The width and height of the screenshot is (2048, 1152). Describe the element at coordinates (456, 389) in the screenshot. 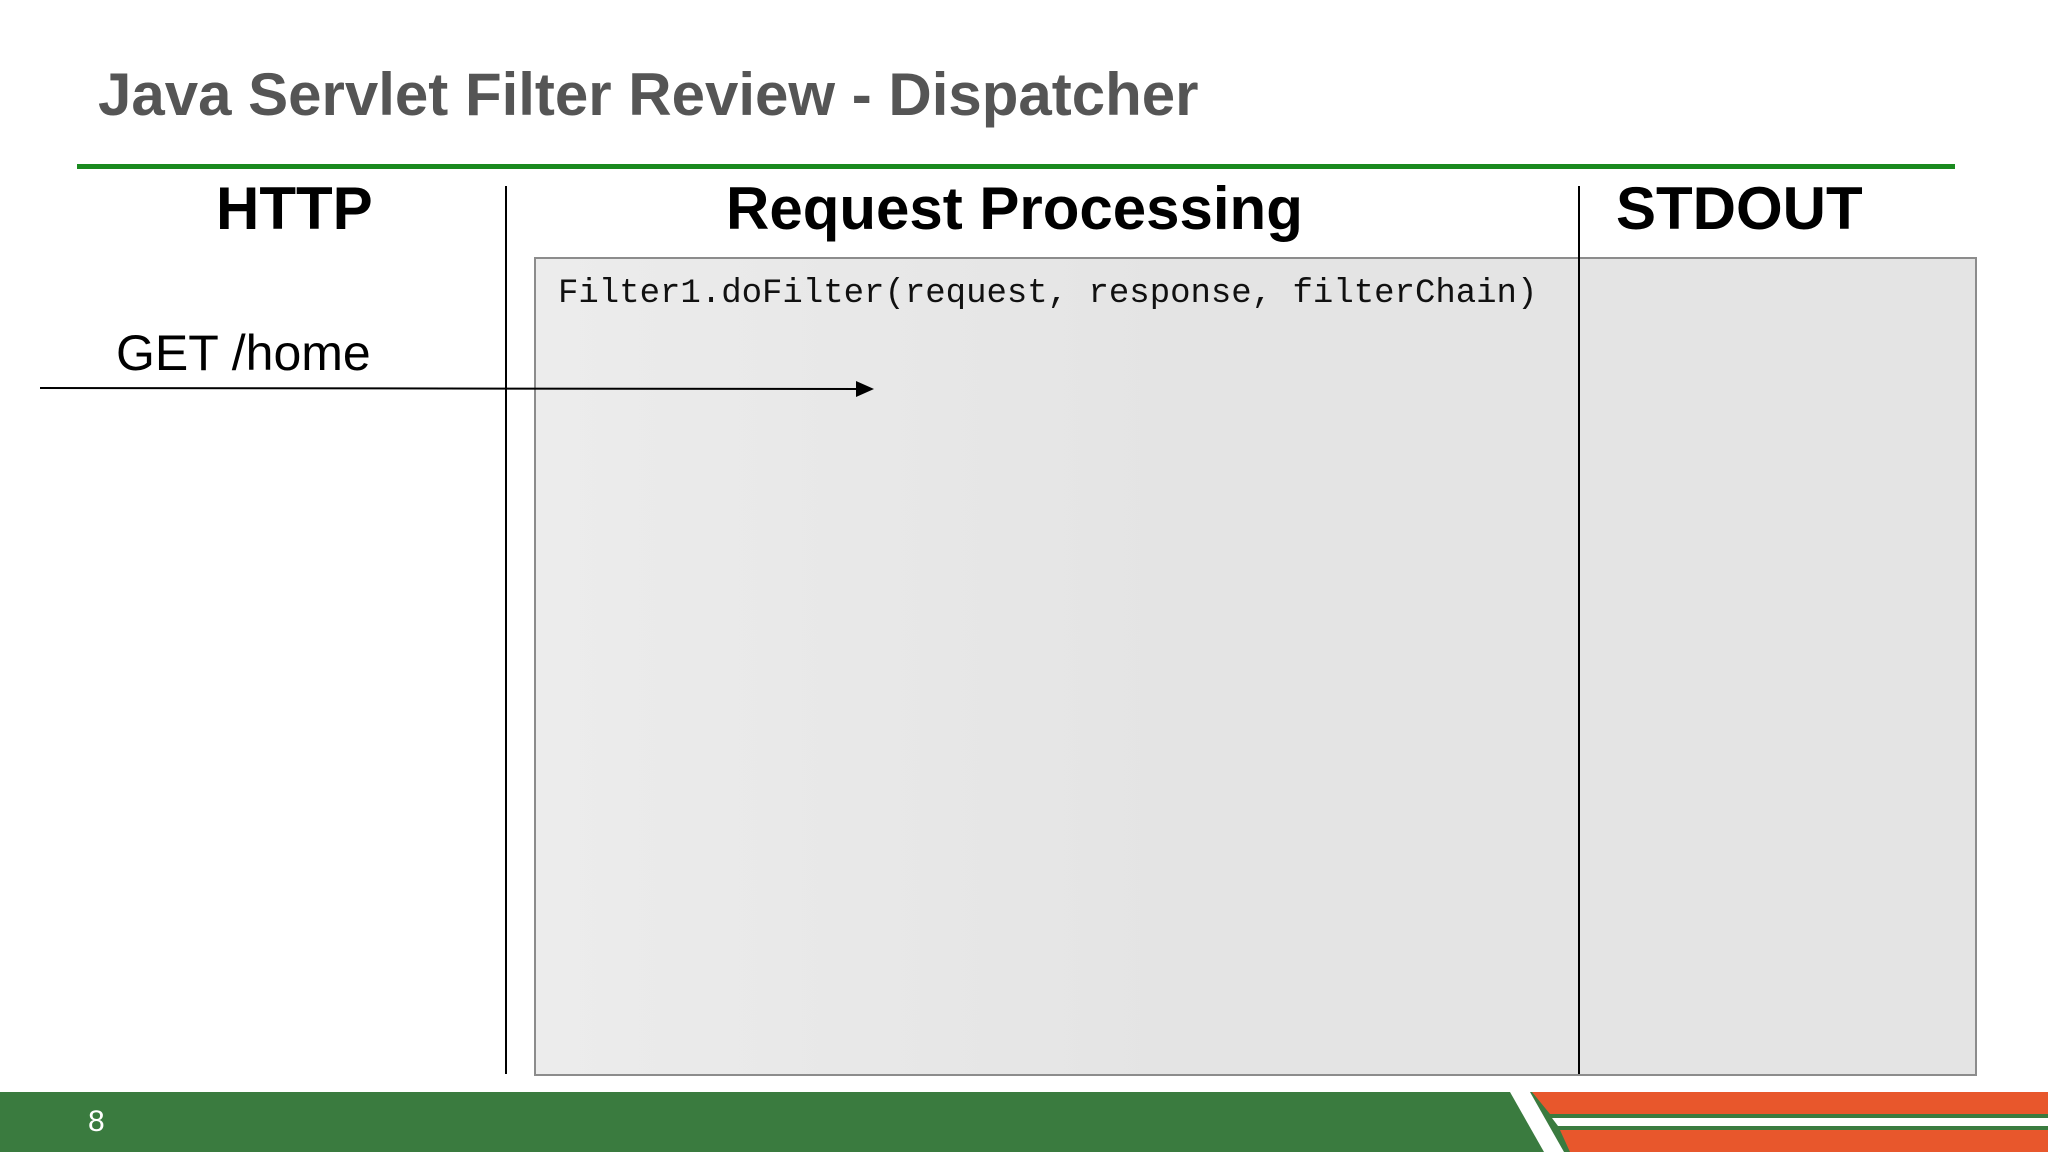

I see `request-arrow` at that location.